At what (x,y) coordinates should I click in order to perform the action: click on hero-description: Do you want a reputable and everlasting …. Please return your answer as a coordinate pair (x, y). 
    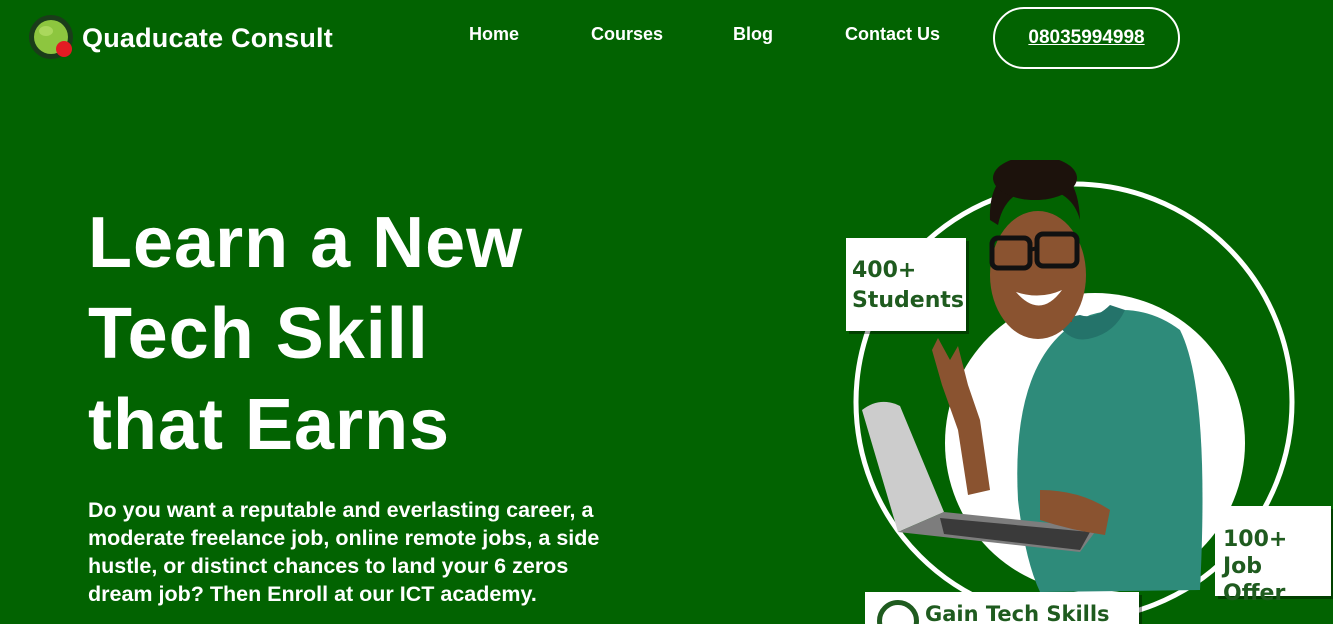
    Looking at the image, I should click on (344, 552).